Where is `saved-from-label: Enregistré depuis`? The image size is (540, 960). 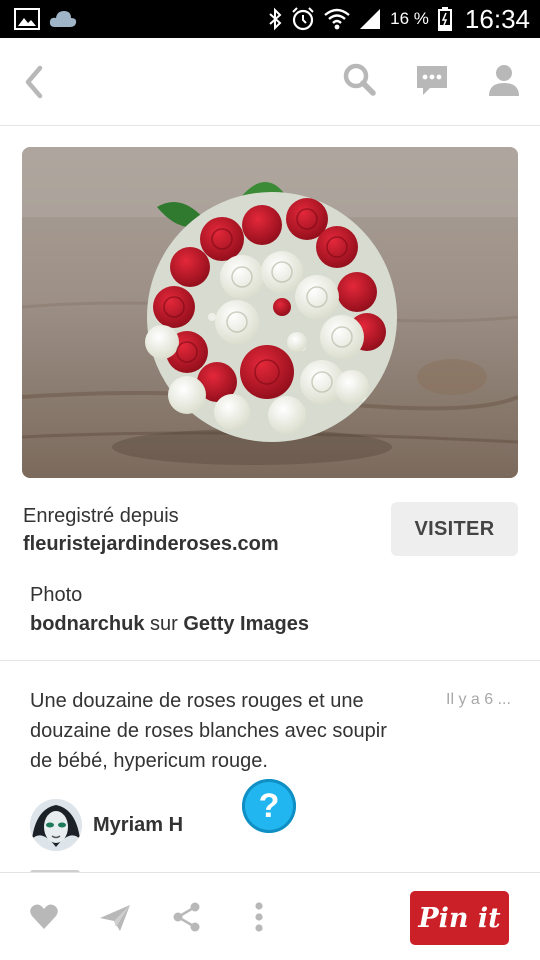
saved-from-label: Enregistré depuis is located at coordinates (101, 516).